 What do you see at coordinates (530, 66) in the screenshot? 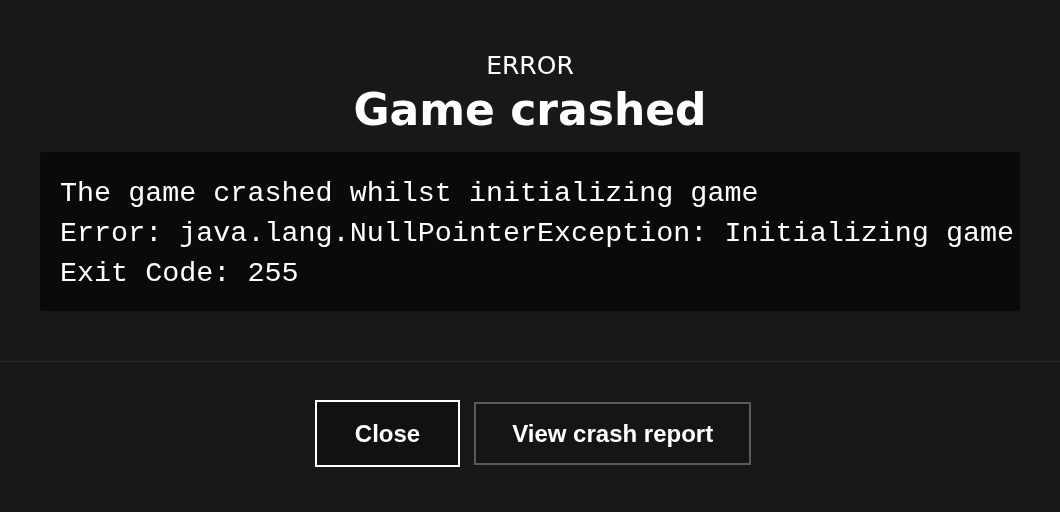
I see `dialog-kicker: ERROR` at bounding box center [530, 66].